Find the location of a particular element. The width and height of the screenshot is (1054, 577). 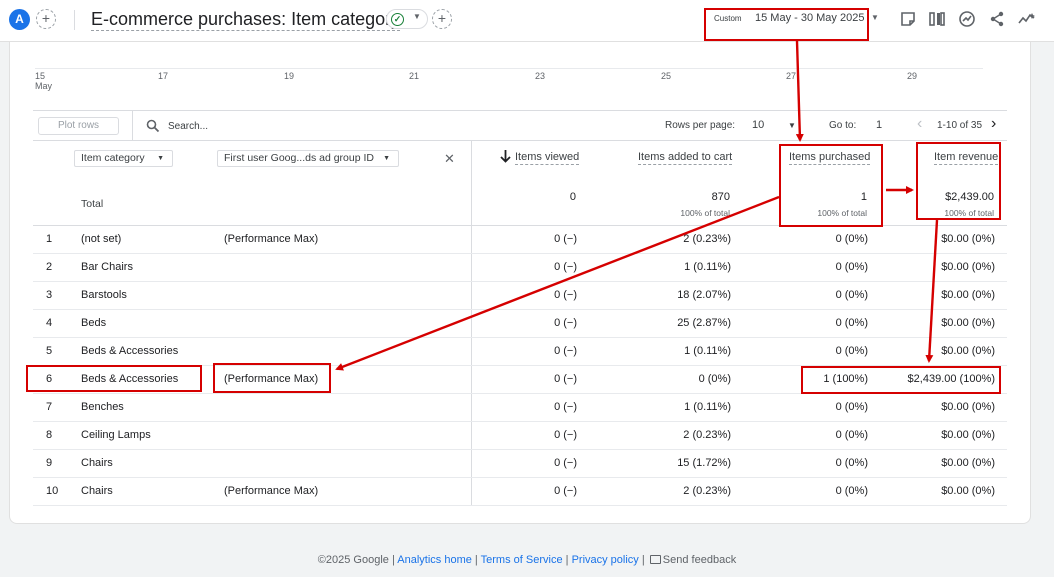

prev-page-chevron-icon: ‹ is located at coordinates (919, 124).